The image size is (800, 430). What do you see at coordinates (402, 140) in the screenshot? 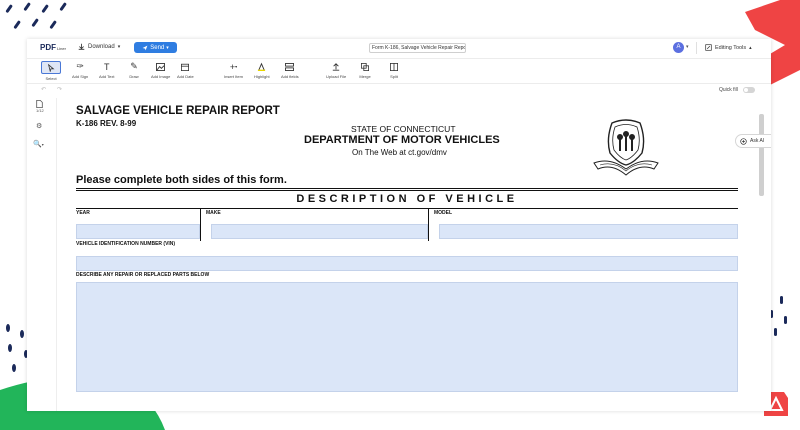
I see `department-name: DEPARTMENT OF MOTOR VEHICLES` at bounding box center [402, 140].